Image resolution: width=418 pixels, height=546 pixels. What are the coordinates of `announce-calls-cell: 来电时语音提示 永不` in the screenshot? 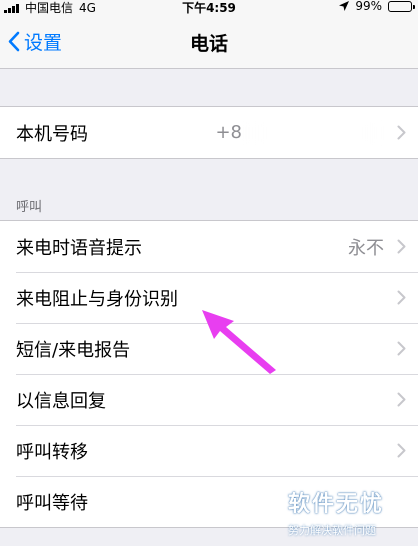 It's located at (209, 246).